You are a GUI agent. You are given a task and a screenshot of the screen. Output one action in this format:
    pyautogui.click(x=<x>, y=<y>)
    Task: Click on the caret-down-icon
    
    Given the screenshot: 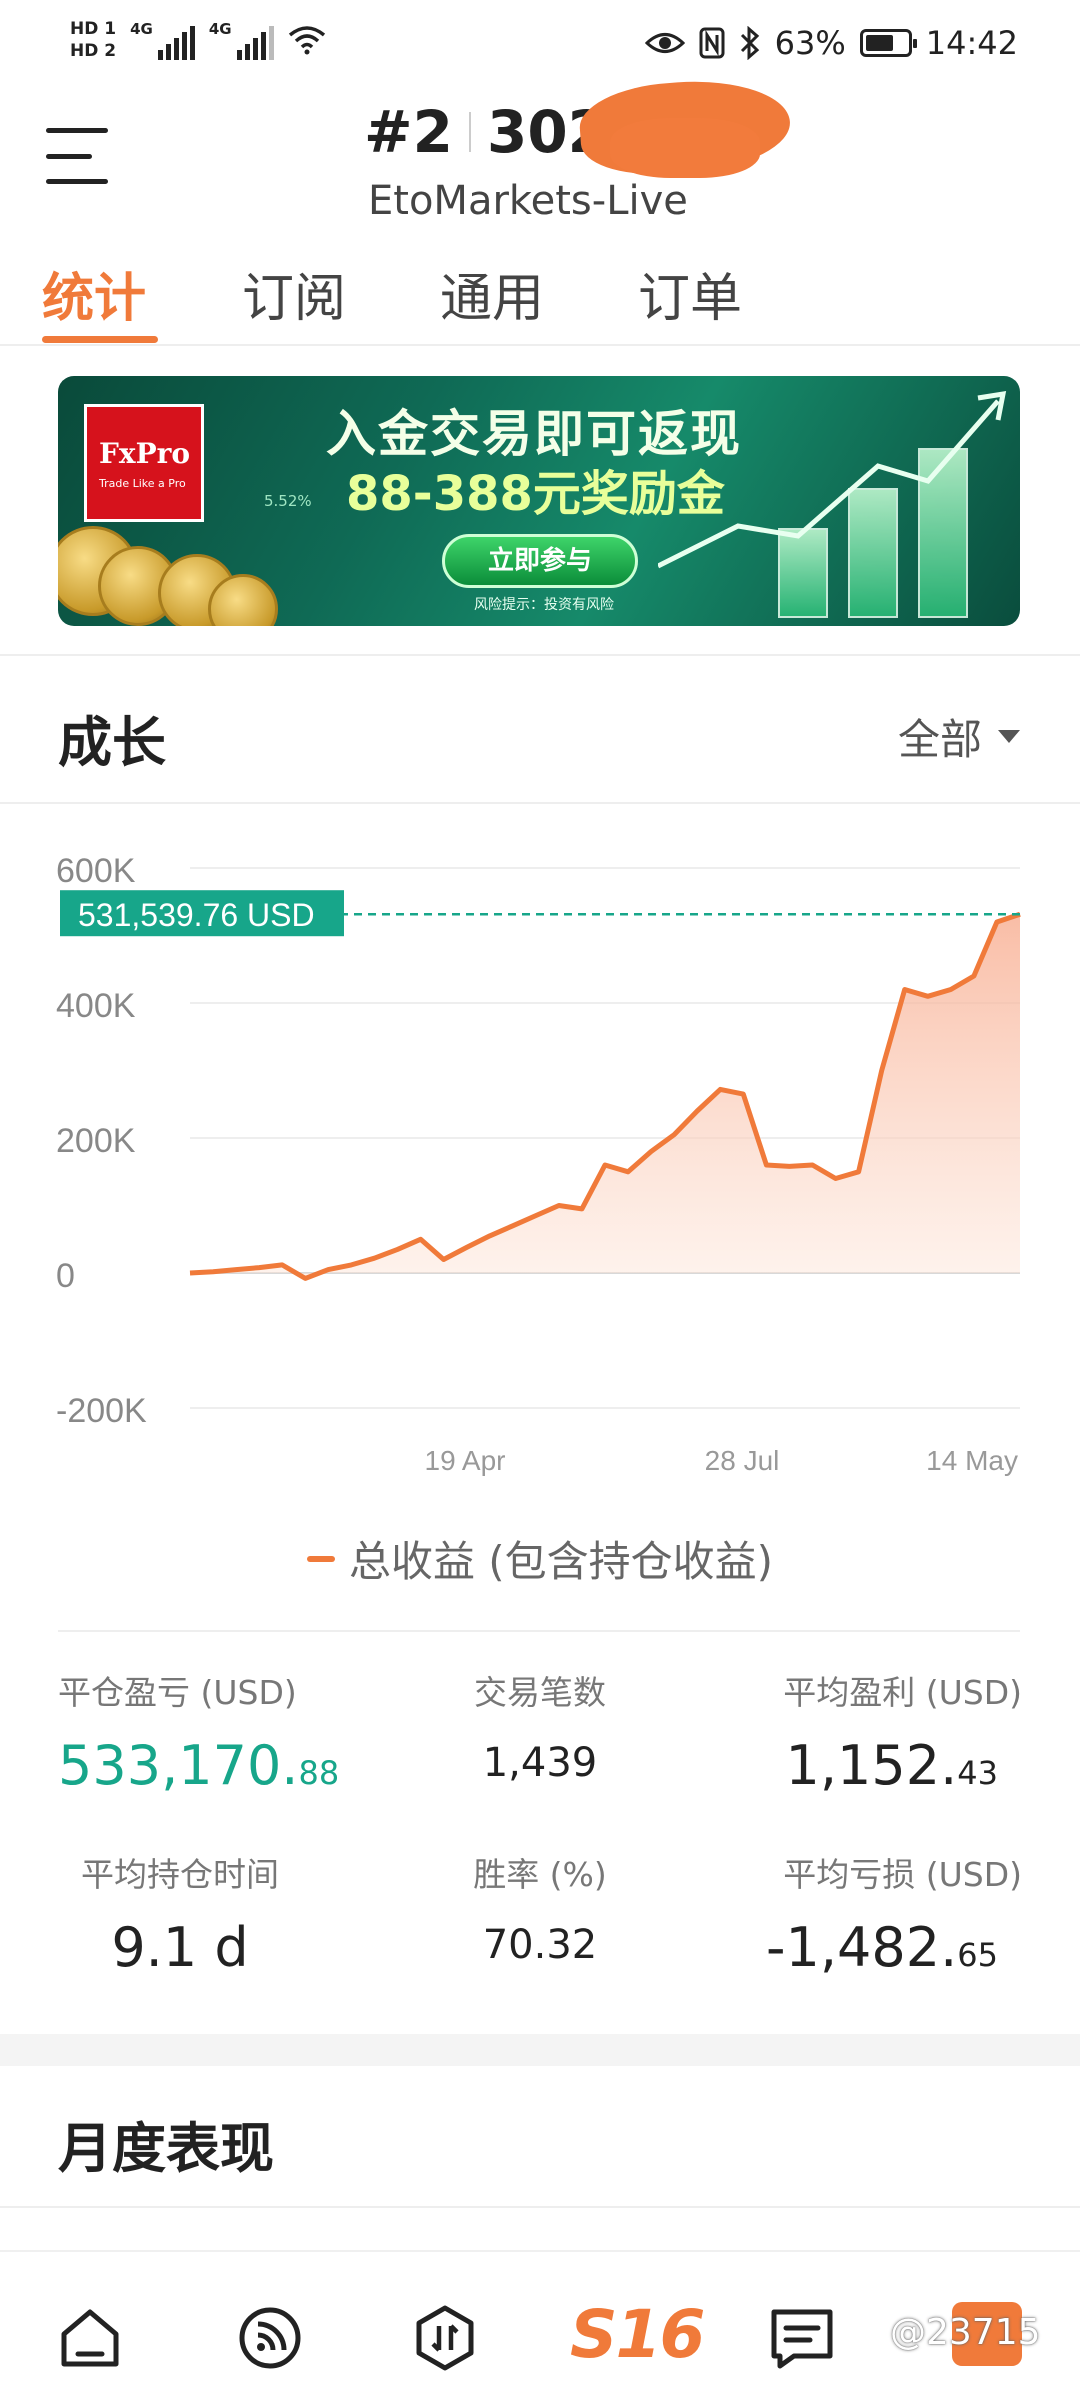 What is the action you would take?
    pyautogui.click(x=1009, y=736)
    